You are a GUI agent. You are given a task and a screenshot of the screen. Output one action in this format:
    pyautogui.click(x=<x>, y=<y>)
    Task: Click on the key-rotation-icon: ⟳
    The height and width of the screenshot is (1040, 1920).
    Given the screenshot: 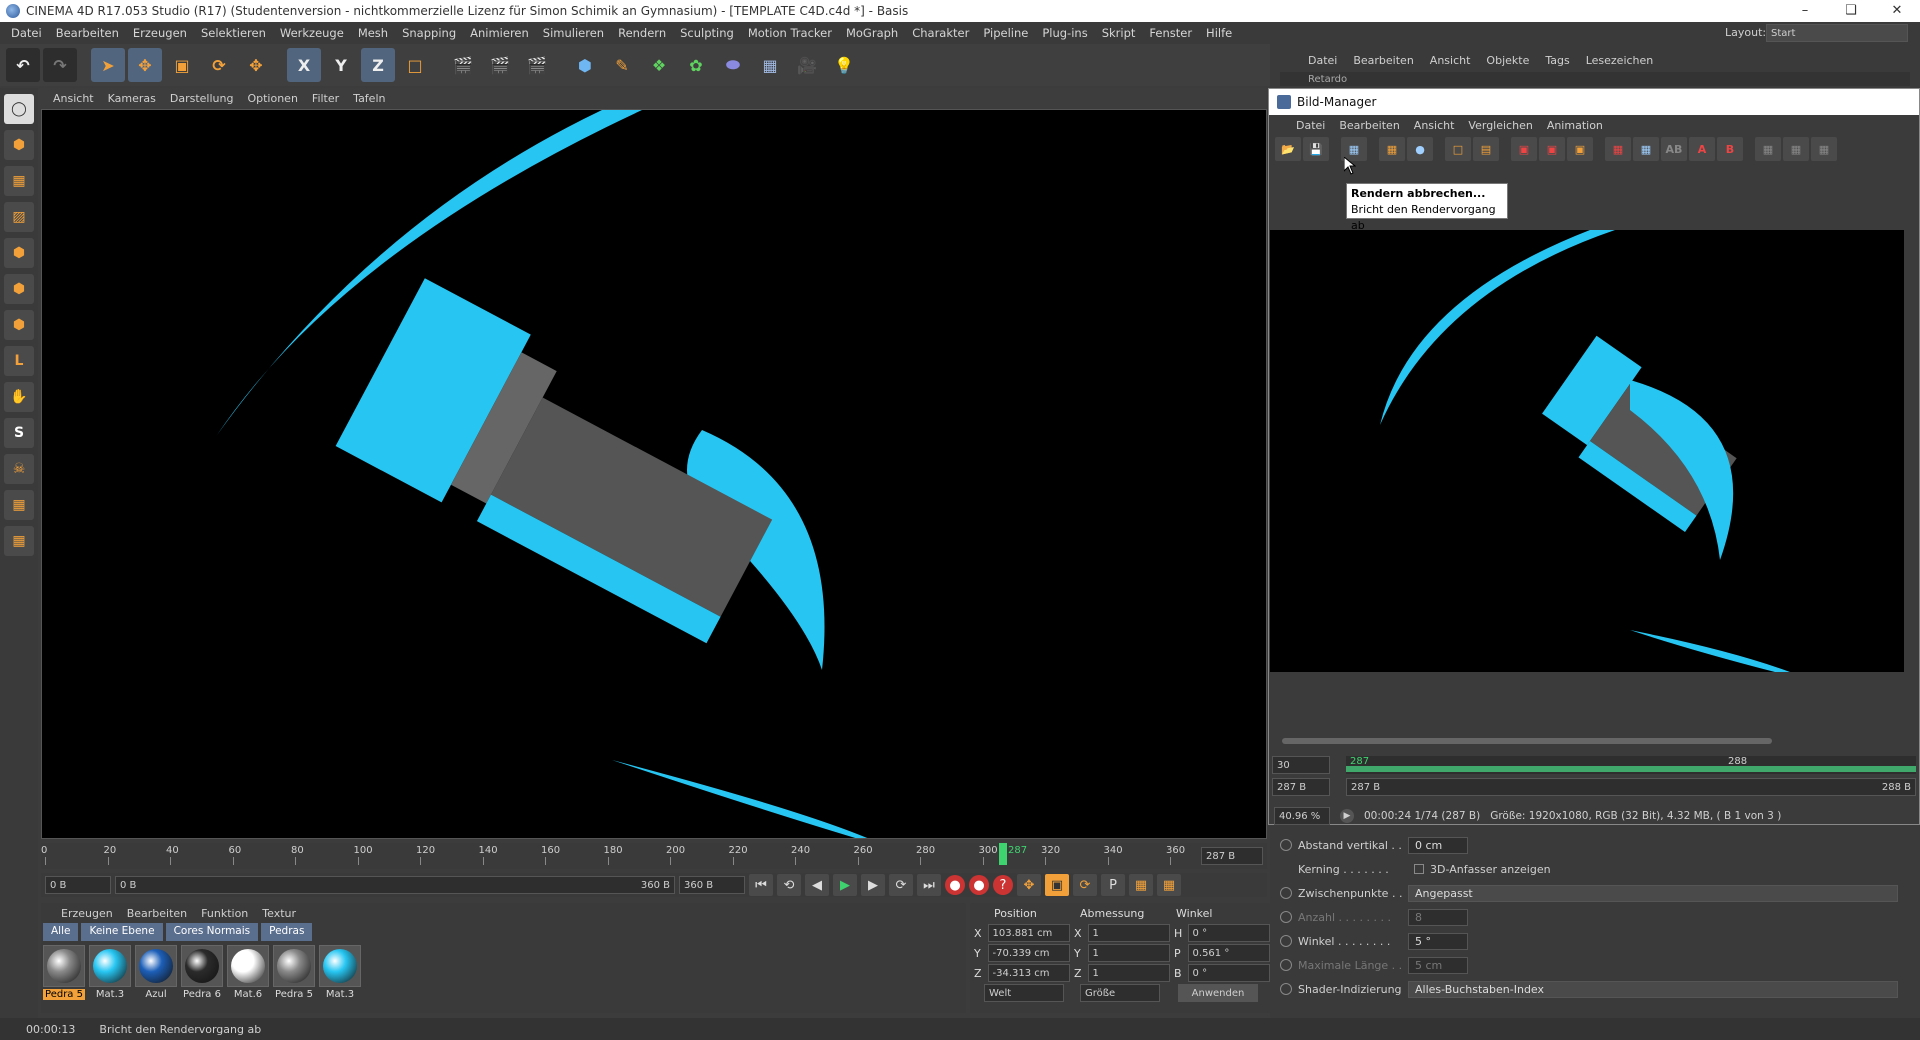 What is the action you would take?
    pyautogui.click(x=1085, y=885)
    